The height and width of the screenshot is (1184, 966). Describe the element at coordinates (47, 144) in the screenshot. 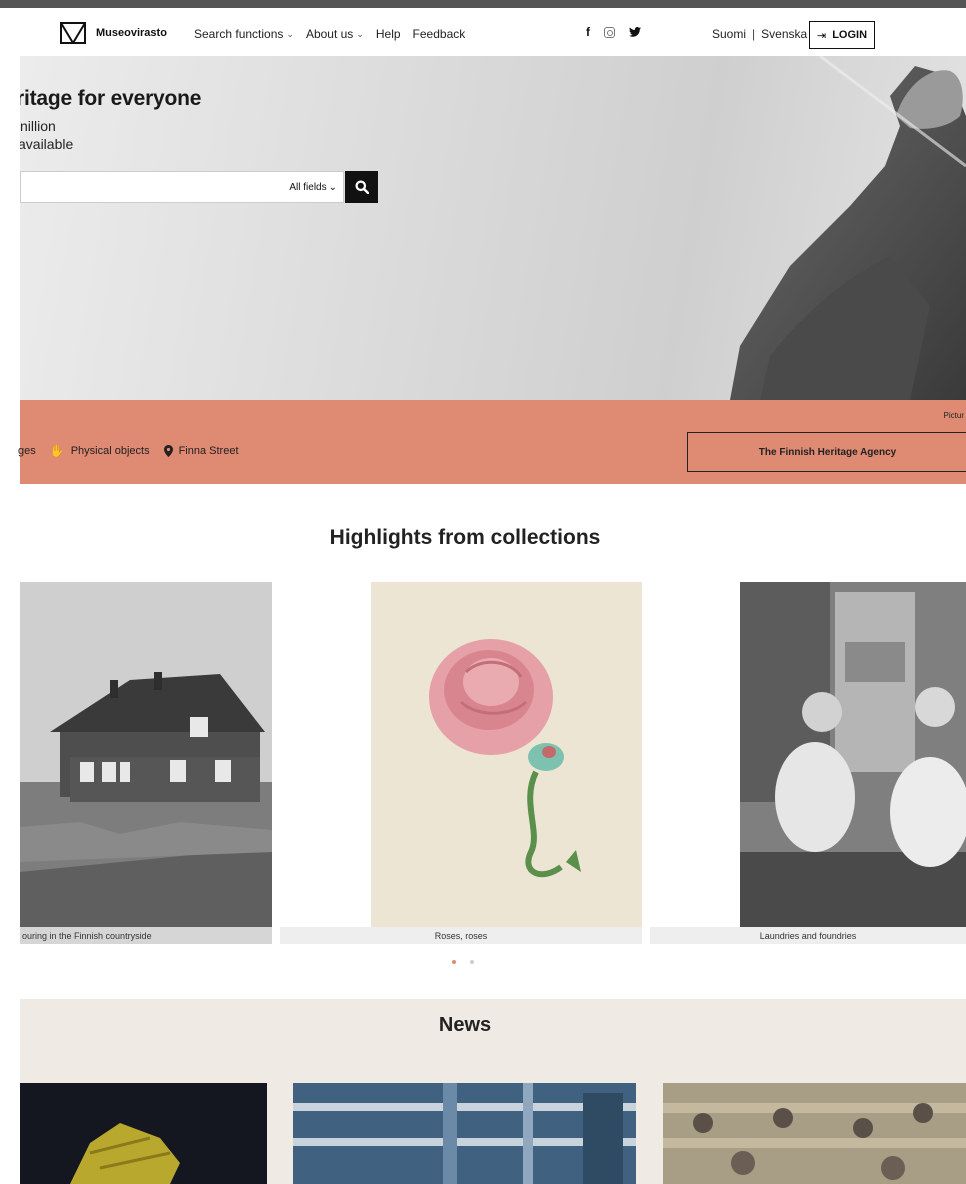

I see `hero-subtitle-line2: available` at that location.